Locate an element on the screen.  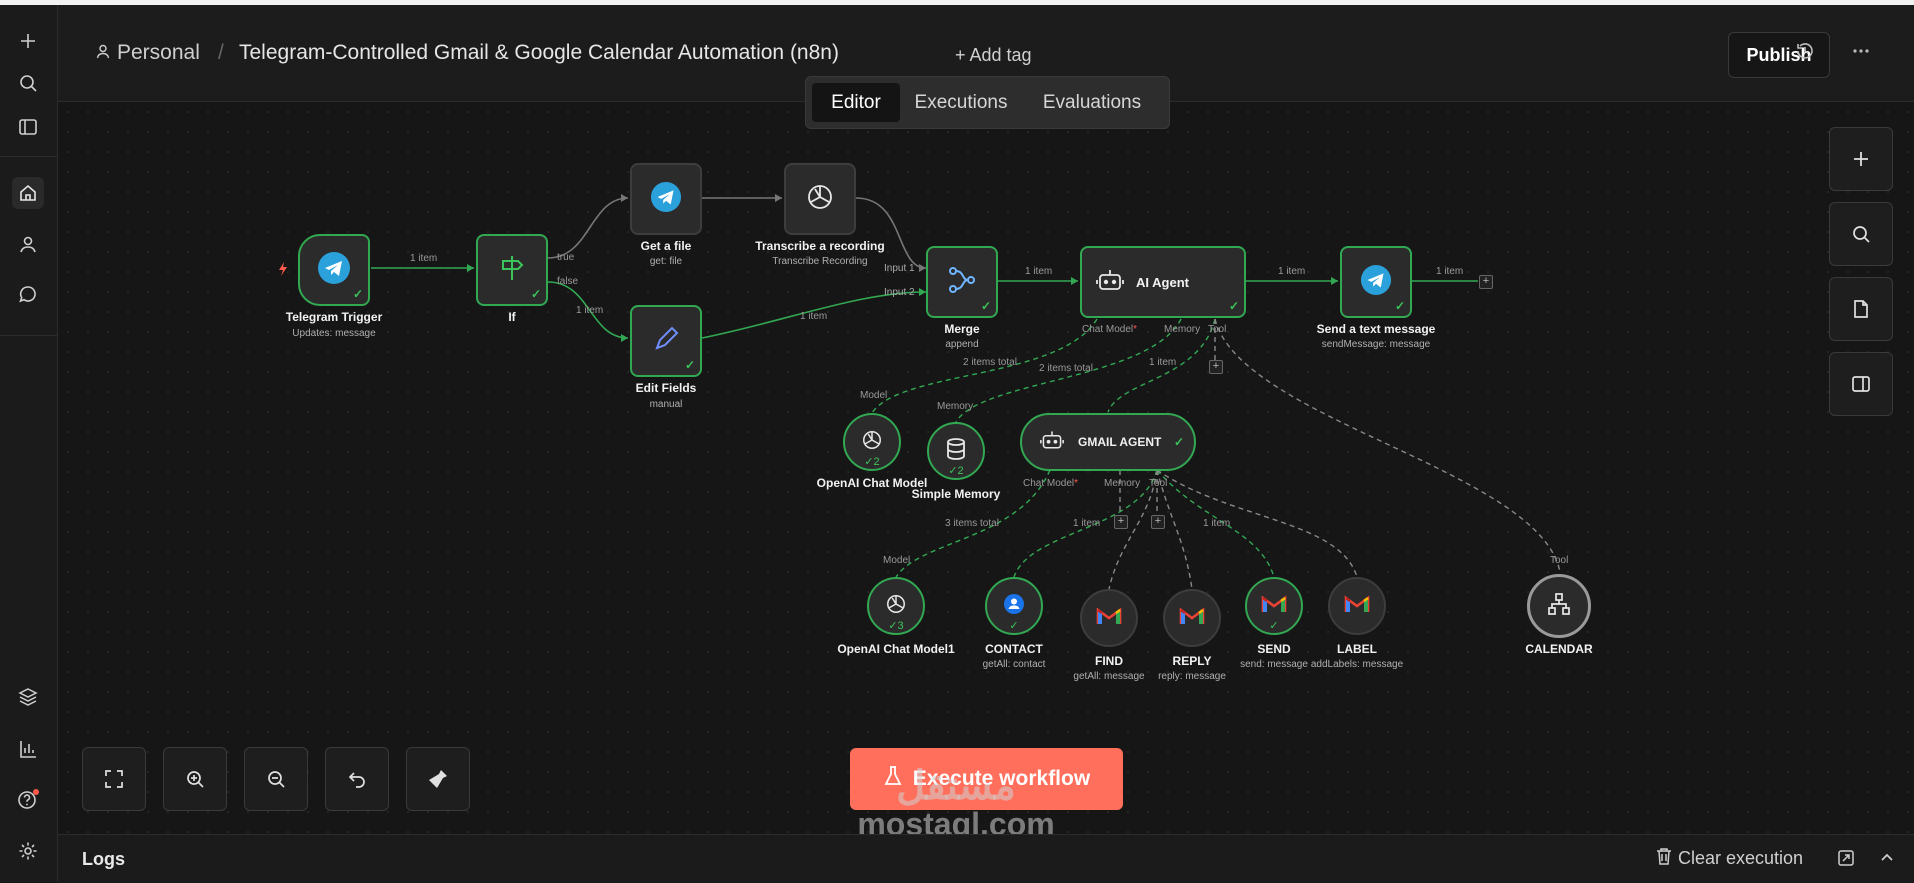
add-node-panel-button is located at coordinates (1861, 159).